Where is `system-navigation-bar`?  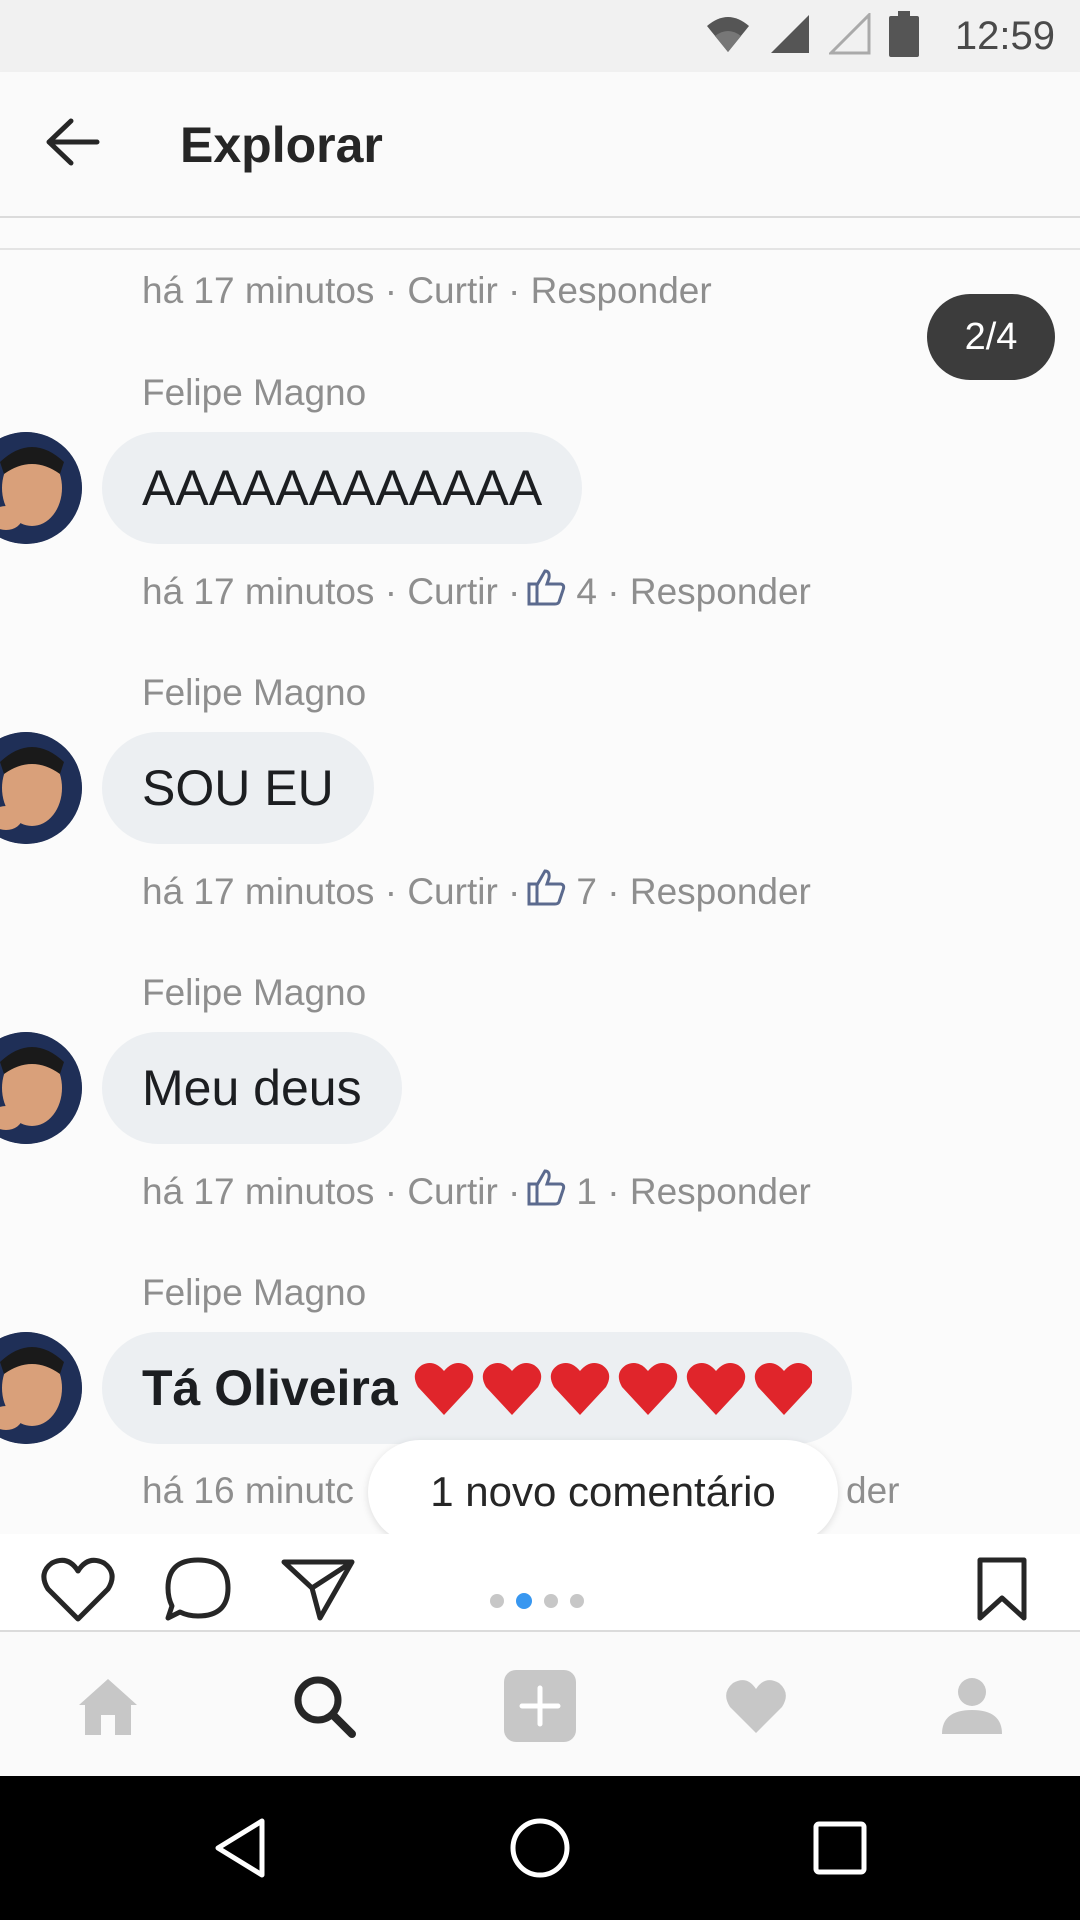 system-navigation-bar is located at coordinates (540, 1848).